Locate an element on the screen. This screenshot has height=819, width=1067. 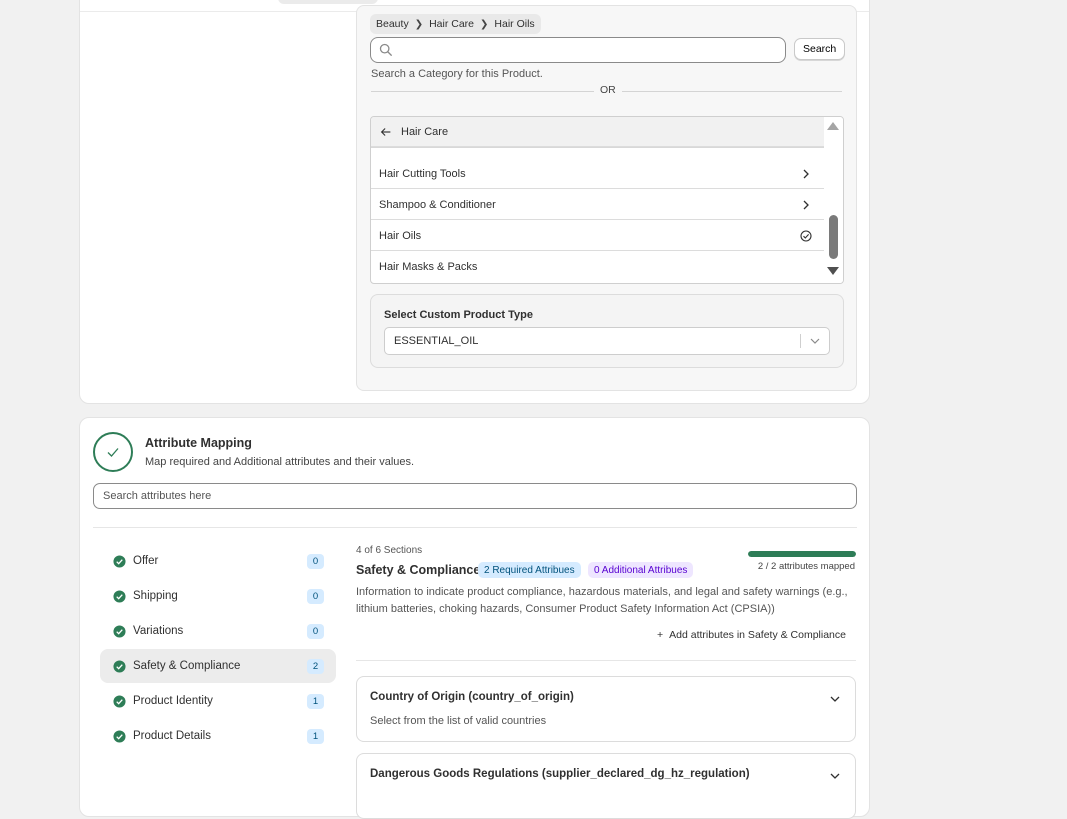
category-search-button: Search is located at coordinates (820, 49).